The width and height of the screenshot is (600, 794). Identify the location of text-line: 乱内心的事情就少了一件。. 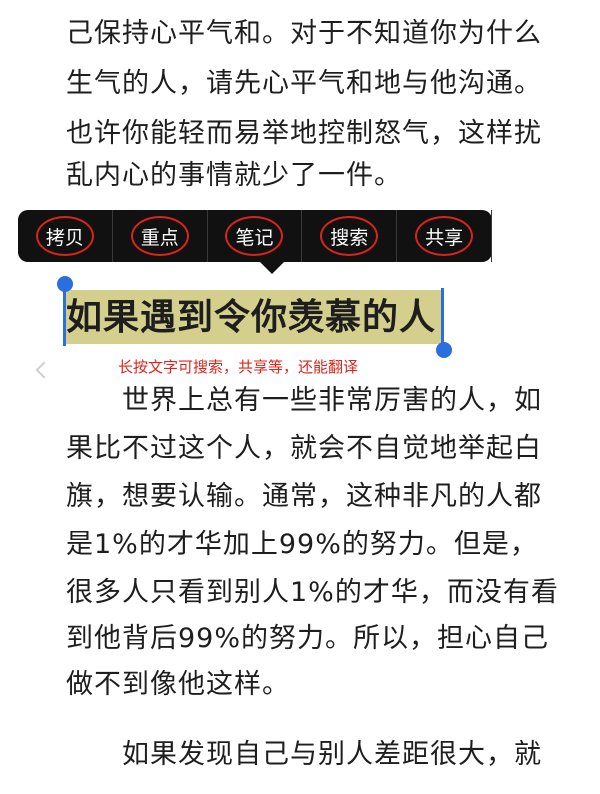
(234, 175).